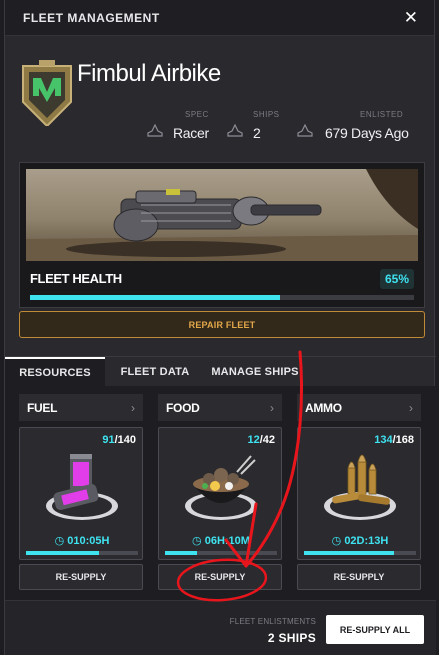  Describe the element at coordinates (255, 372) in the screenshot. I see `tab-manage-ships: MANAGE SHIPS` at that location.